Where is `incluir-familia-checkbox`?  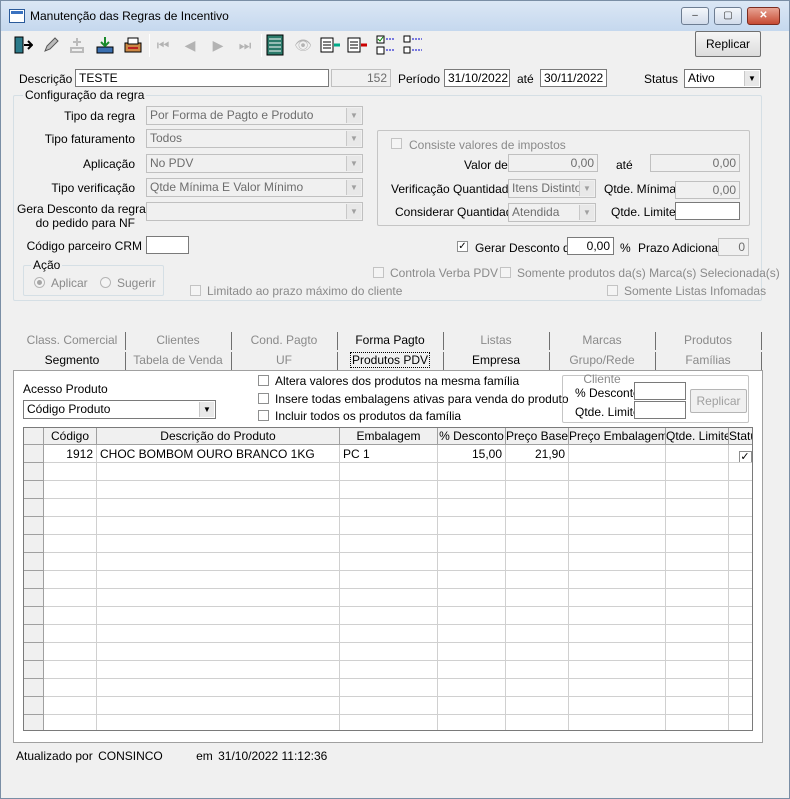
incluir-familia-checkbox is located at coordinates (263, 415).